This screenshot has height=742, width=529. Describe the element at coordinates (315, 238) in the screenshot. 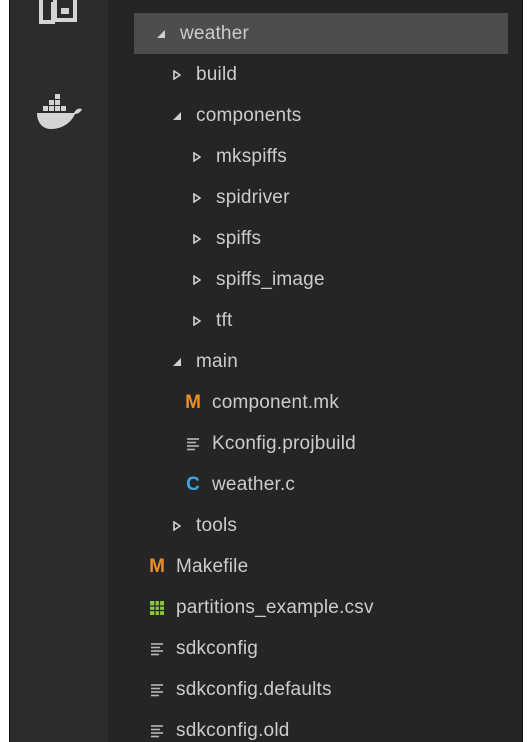

I see `tree-folder-row: spiffs` at that location.